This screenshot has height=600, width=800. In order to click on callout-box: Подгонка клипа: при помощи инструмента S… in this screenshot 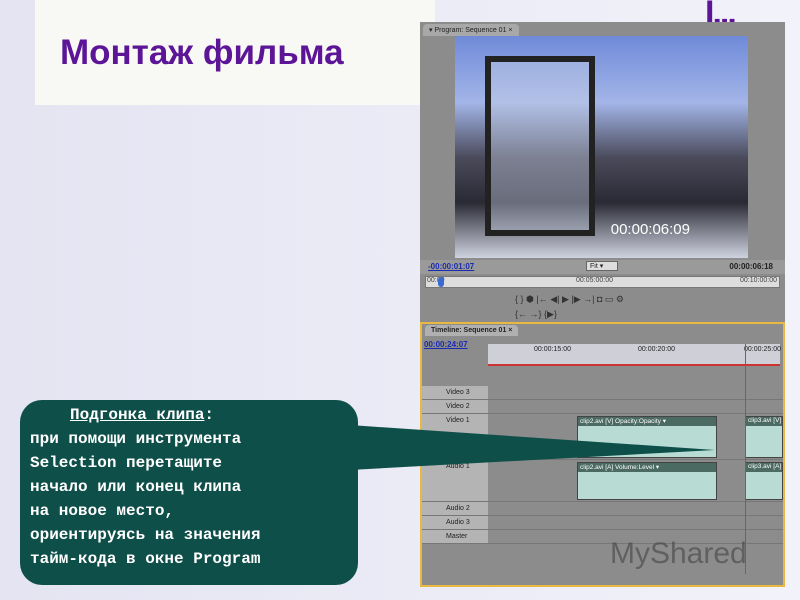, I will do `click(189, 492)`.